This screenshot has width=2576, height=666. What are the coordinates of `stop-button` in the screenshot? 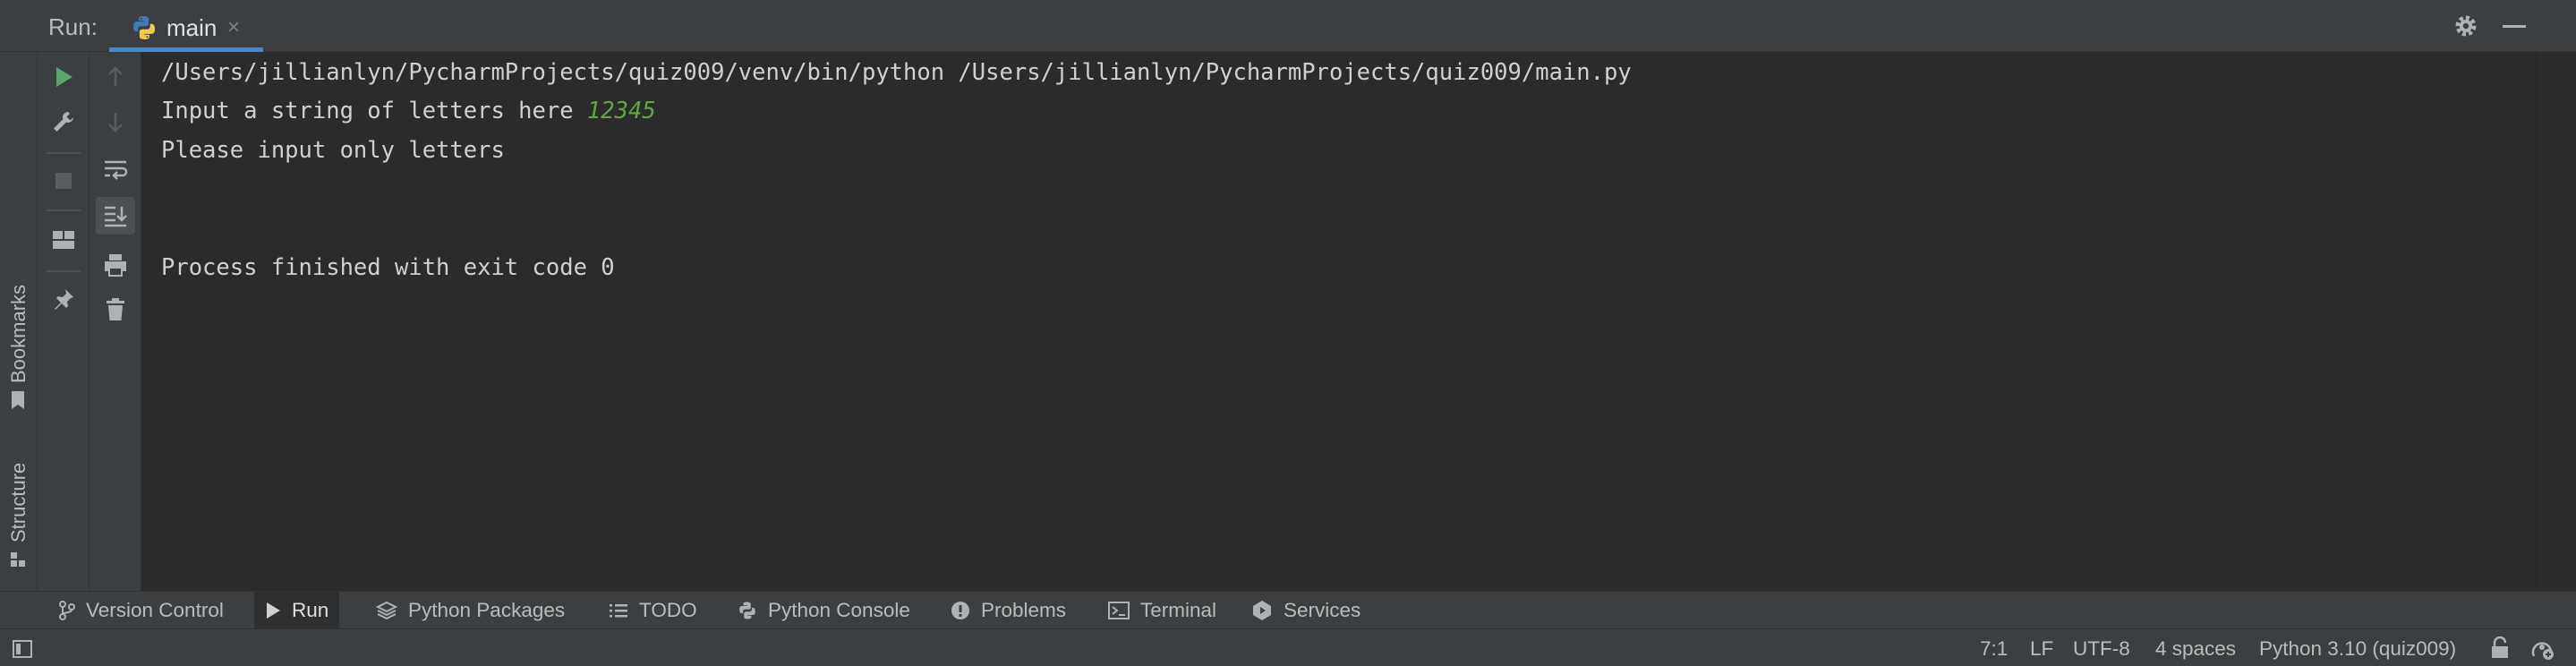 It's located at (63, 181).